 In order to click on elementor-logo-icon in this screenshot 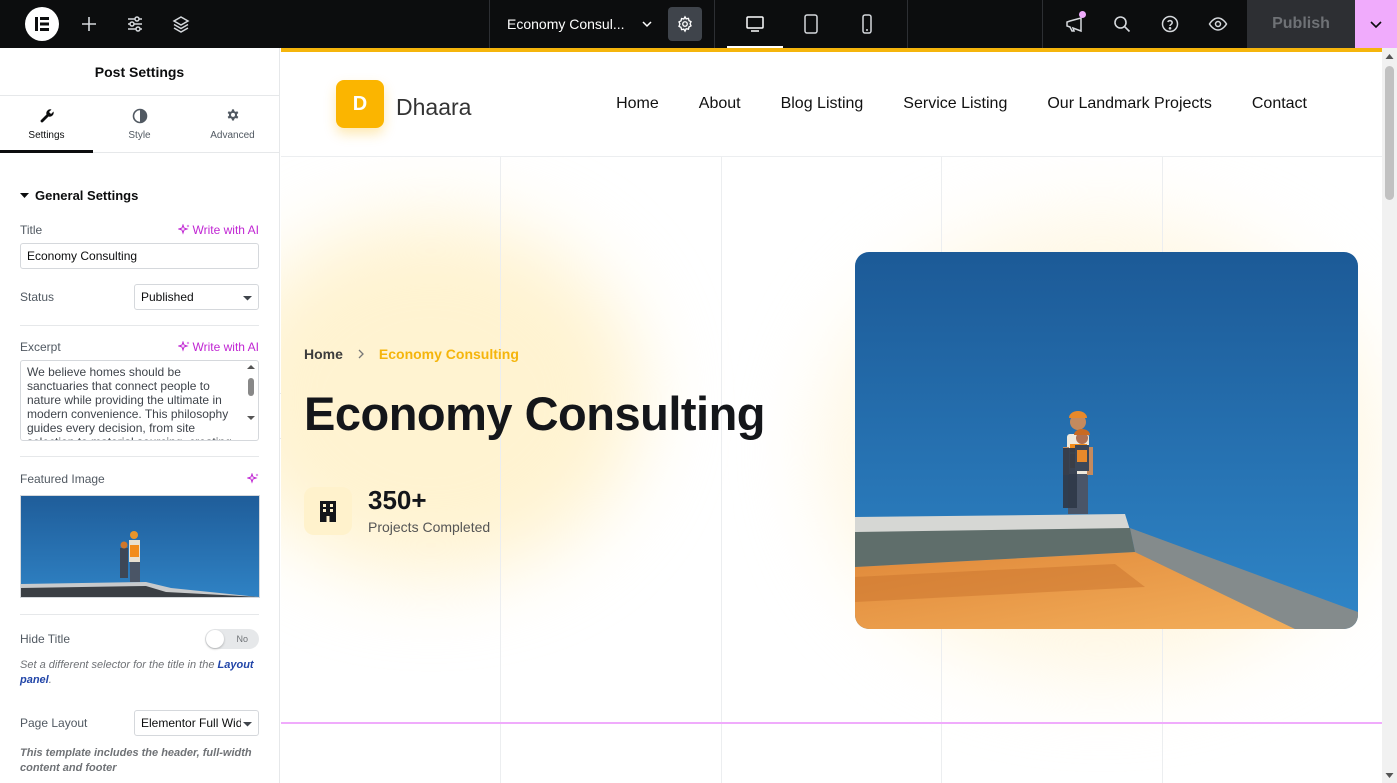, I will do `click(42, 24)`.